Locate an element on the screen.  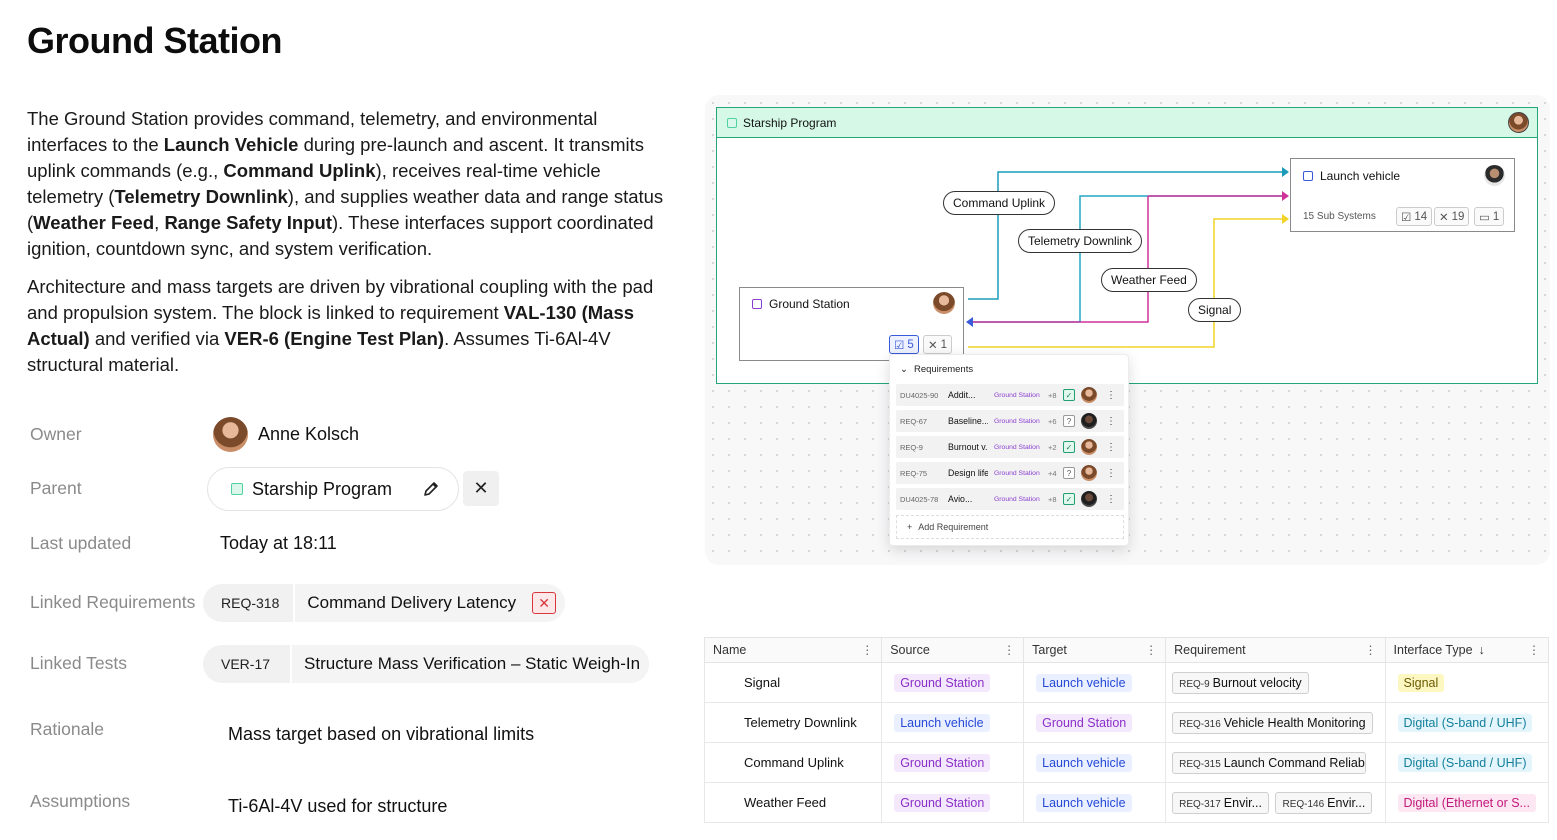
requirement-tag: REQ-9 Burnout velocity is located at coordinates (1240, 682).